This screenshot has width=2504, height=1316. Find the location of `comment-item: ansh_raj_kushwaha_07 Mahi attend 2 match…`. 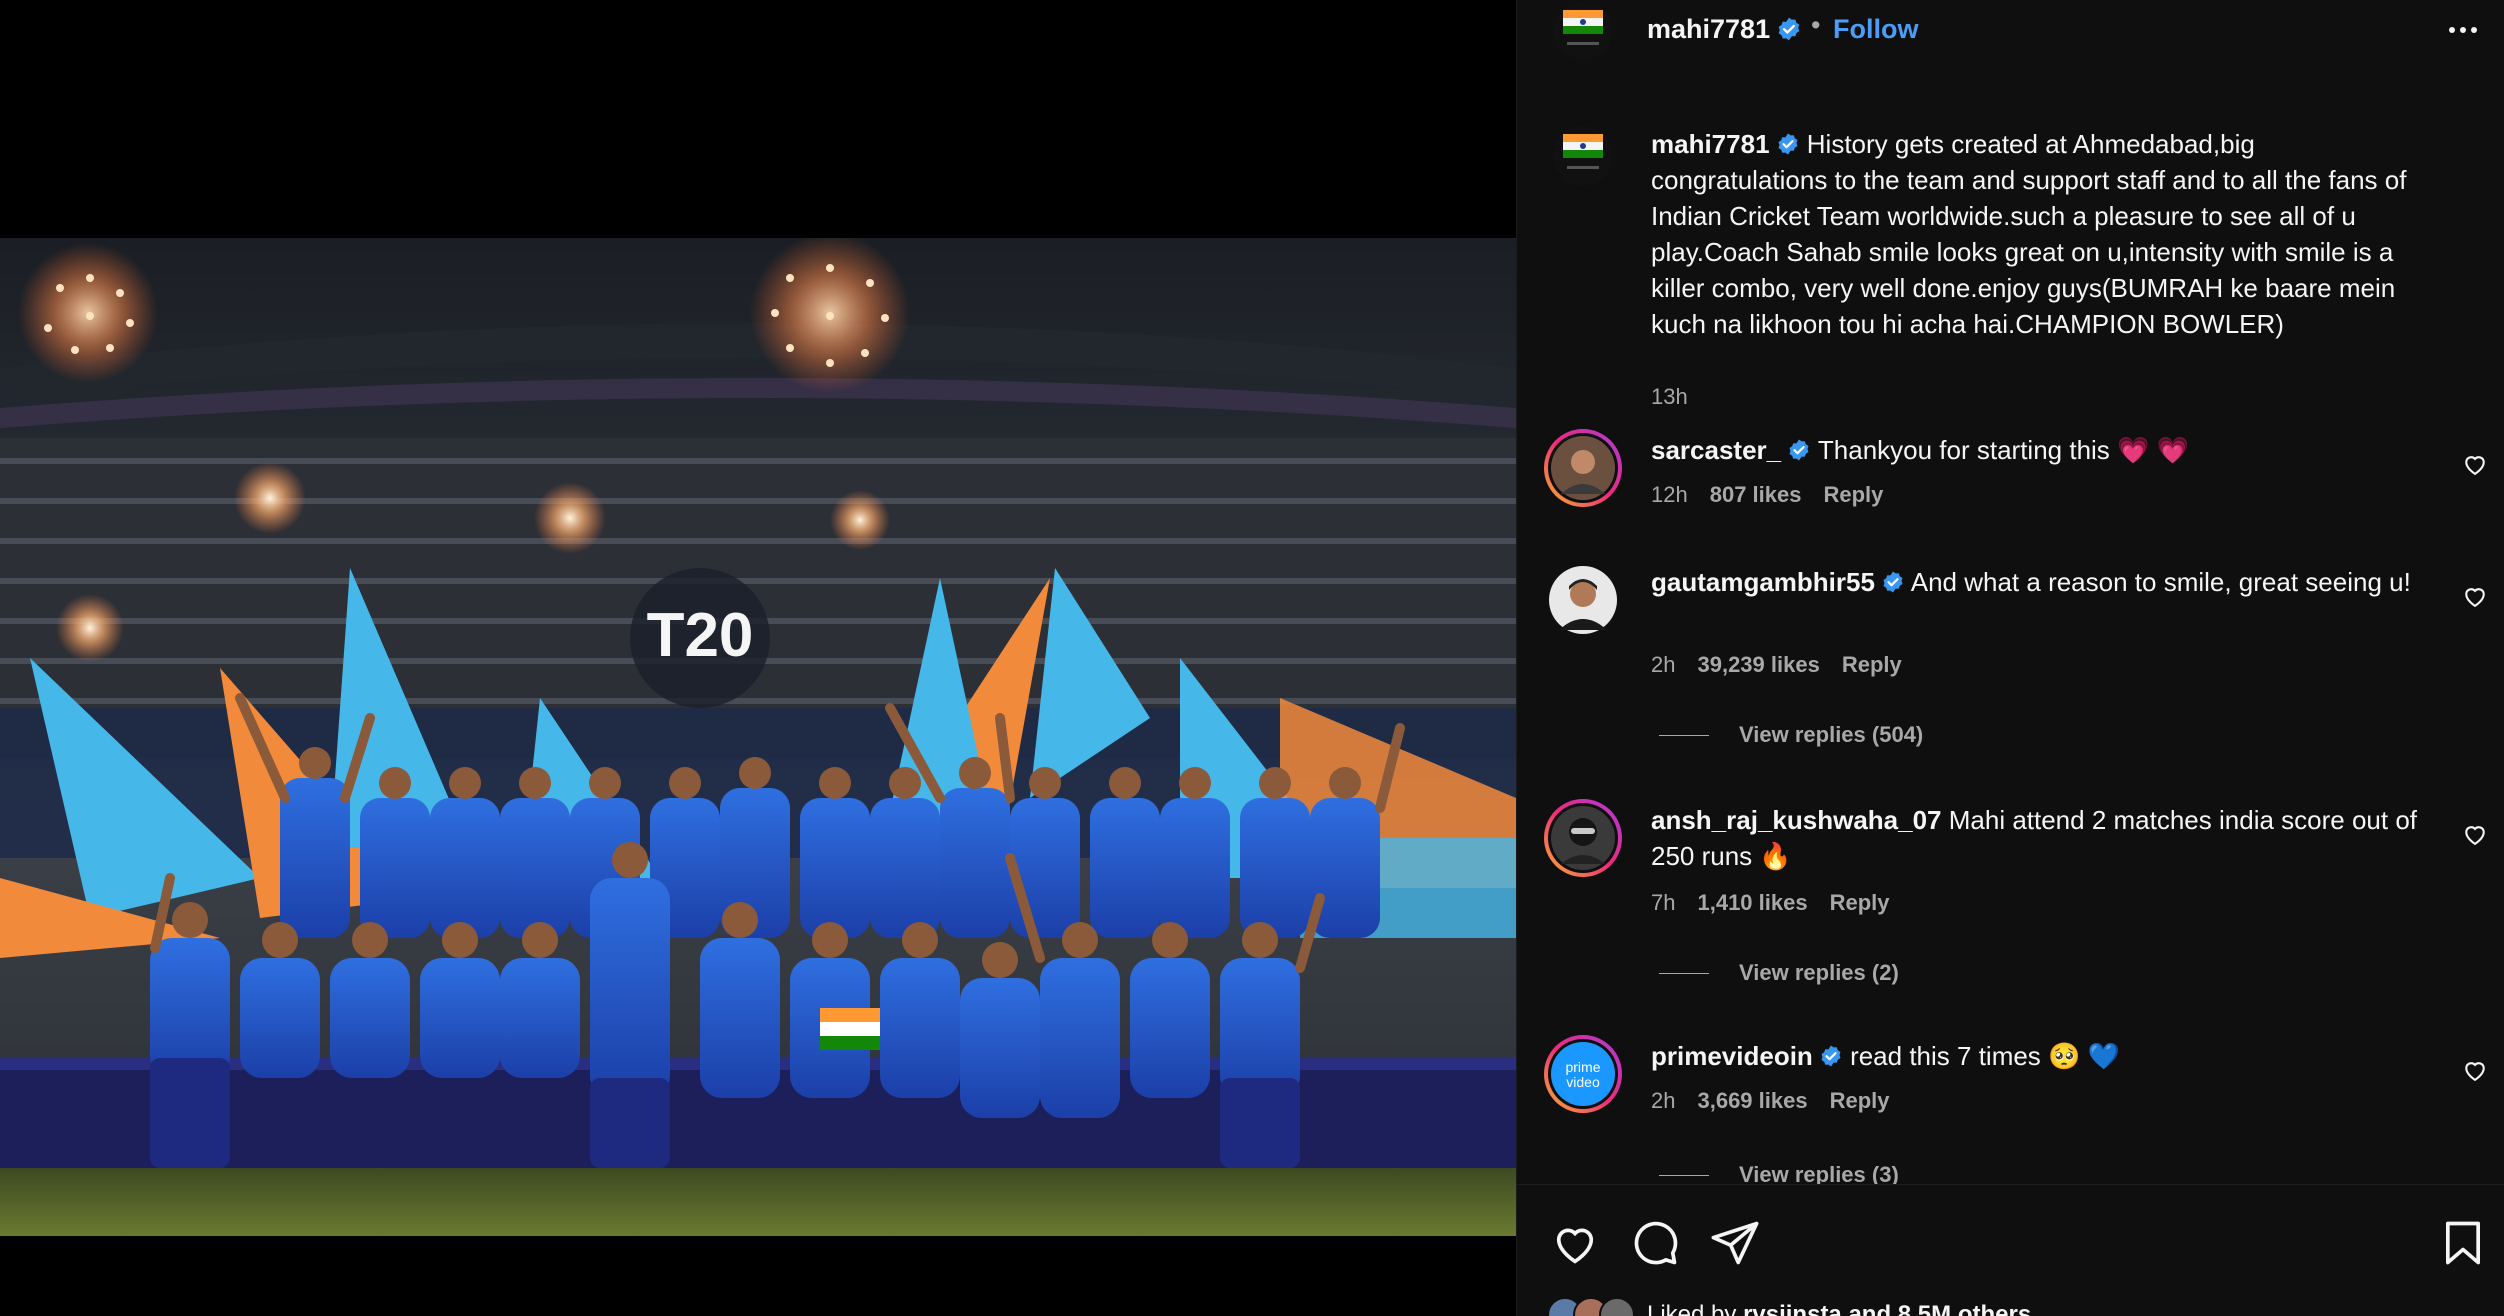

comment-item: ansh_raj_kushwaha_07 Mahi attend 2 match… is located at coordinates (2010, 903).